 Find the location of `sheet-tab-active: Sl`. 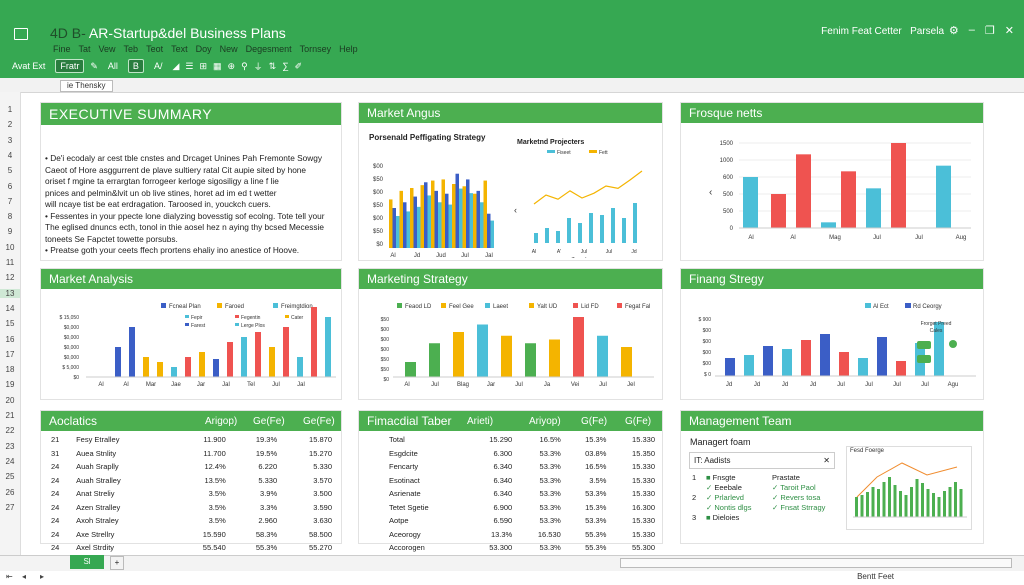

sheet-tab-active: Sl is located at coordinates (87, 562).